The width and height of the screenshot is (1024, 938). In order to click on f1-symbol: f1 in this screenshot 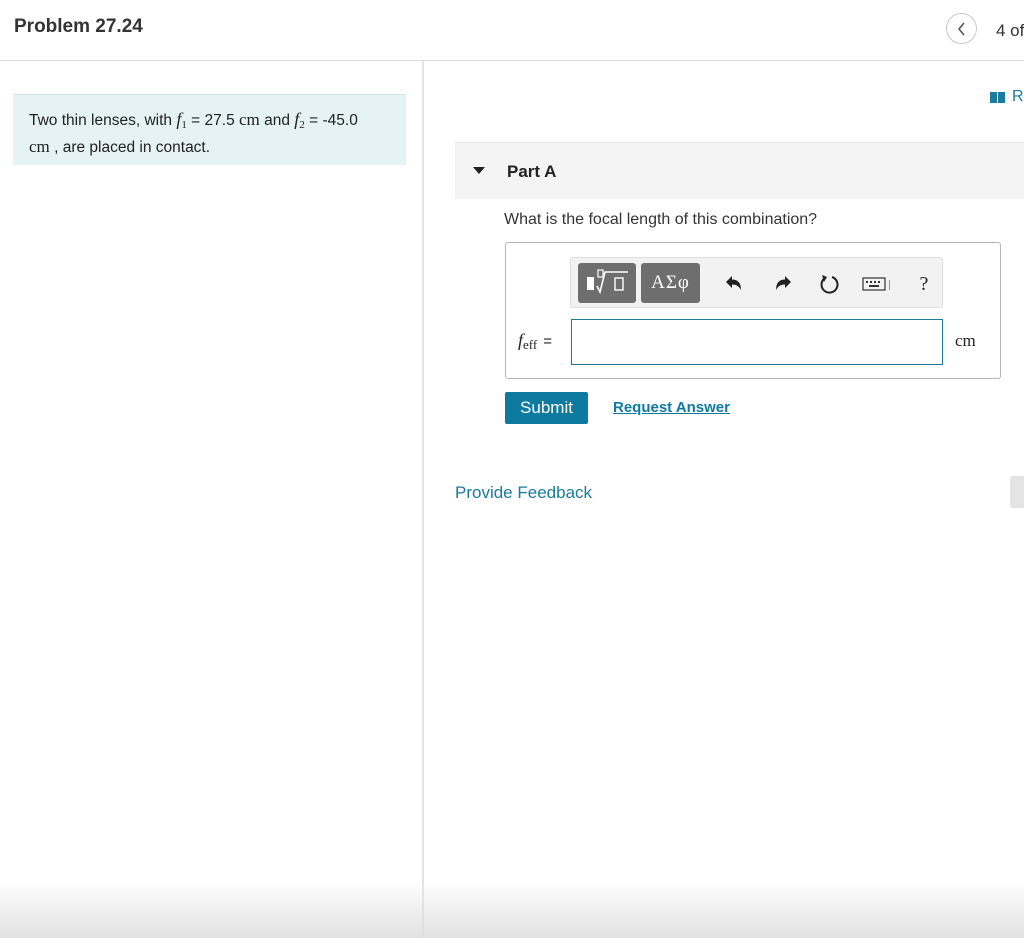, I will do `click(181, 120)`.